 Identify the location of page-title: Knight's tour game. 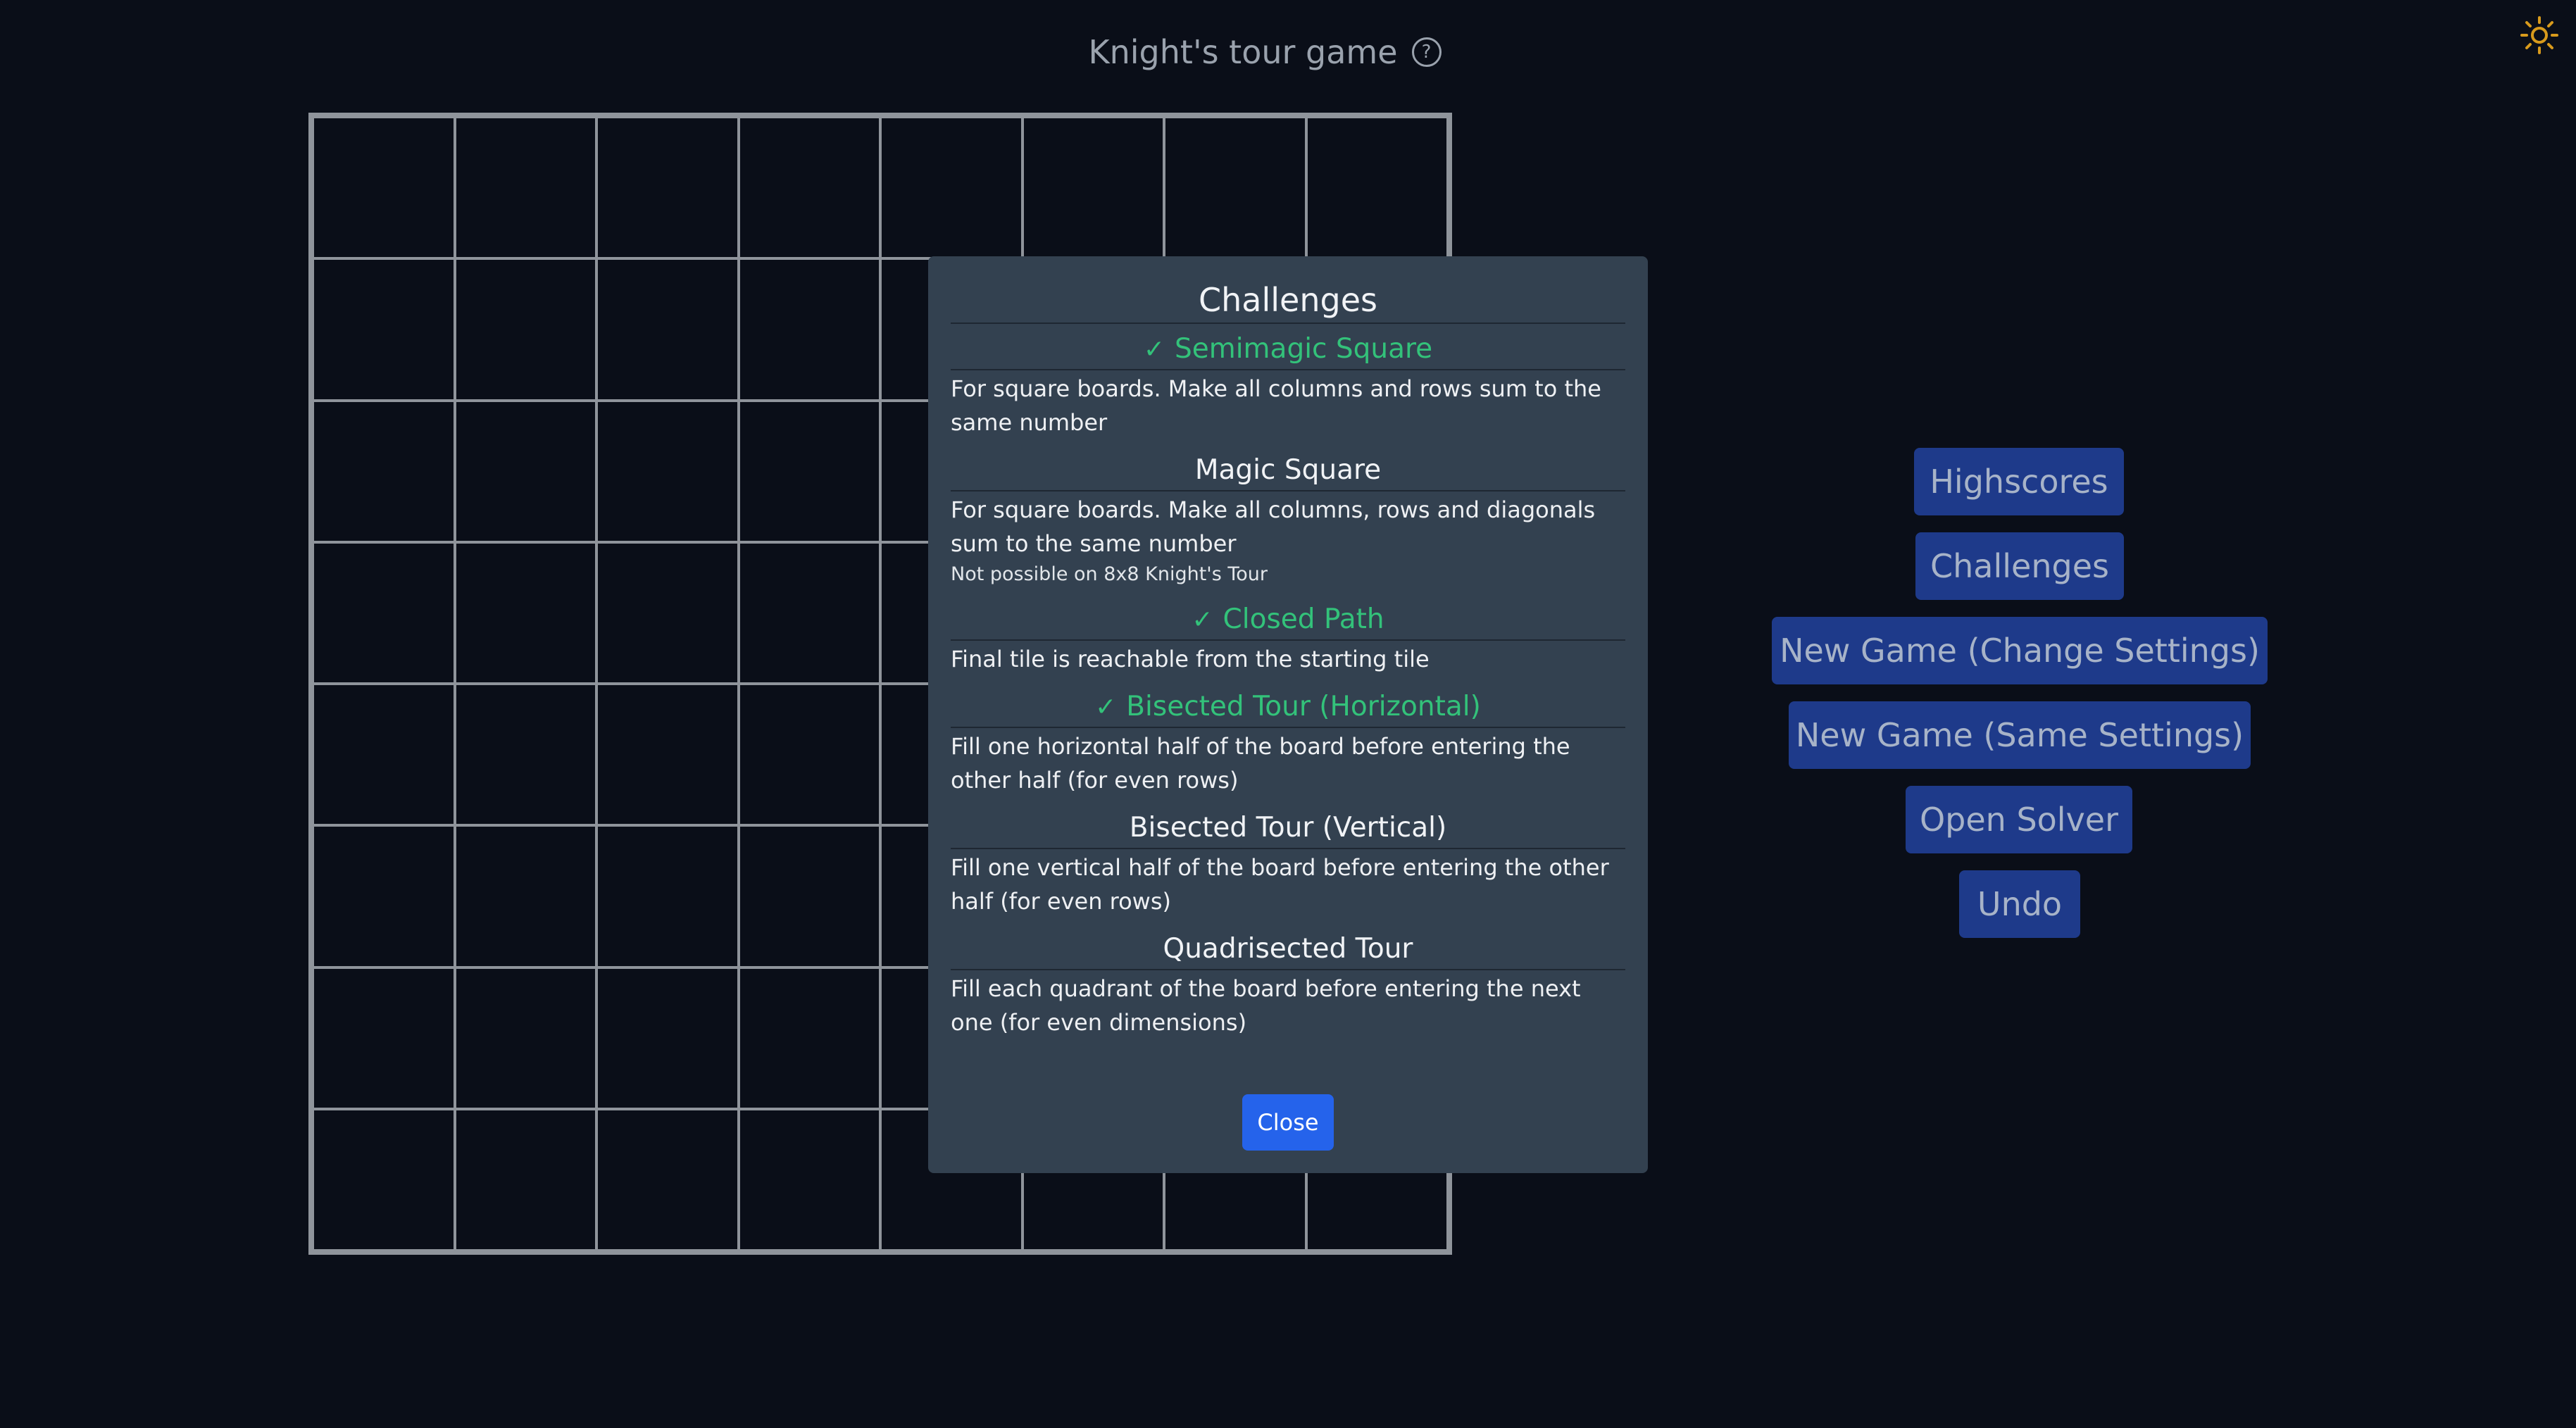
(1243, 52).